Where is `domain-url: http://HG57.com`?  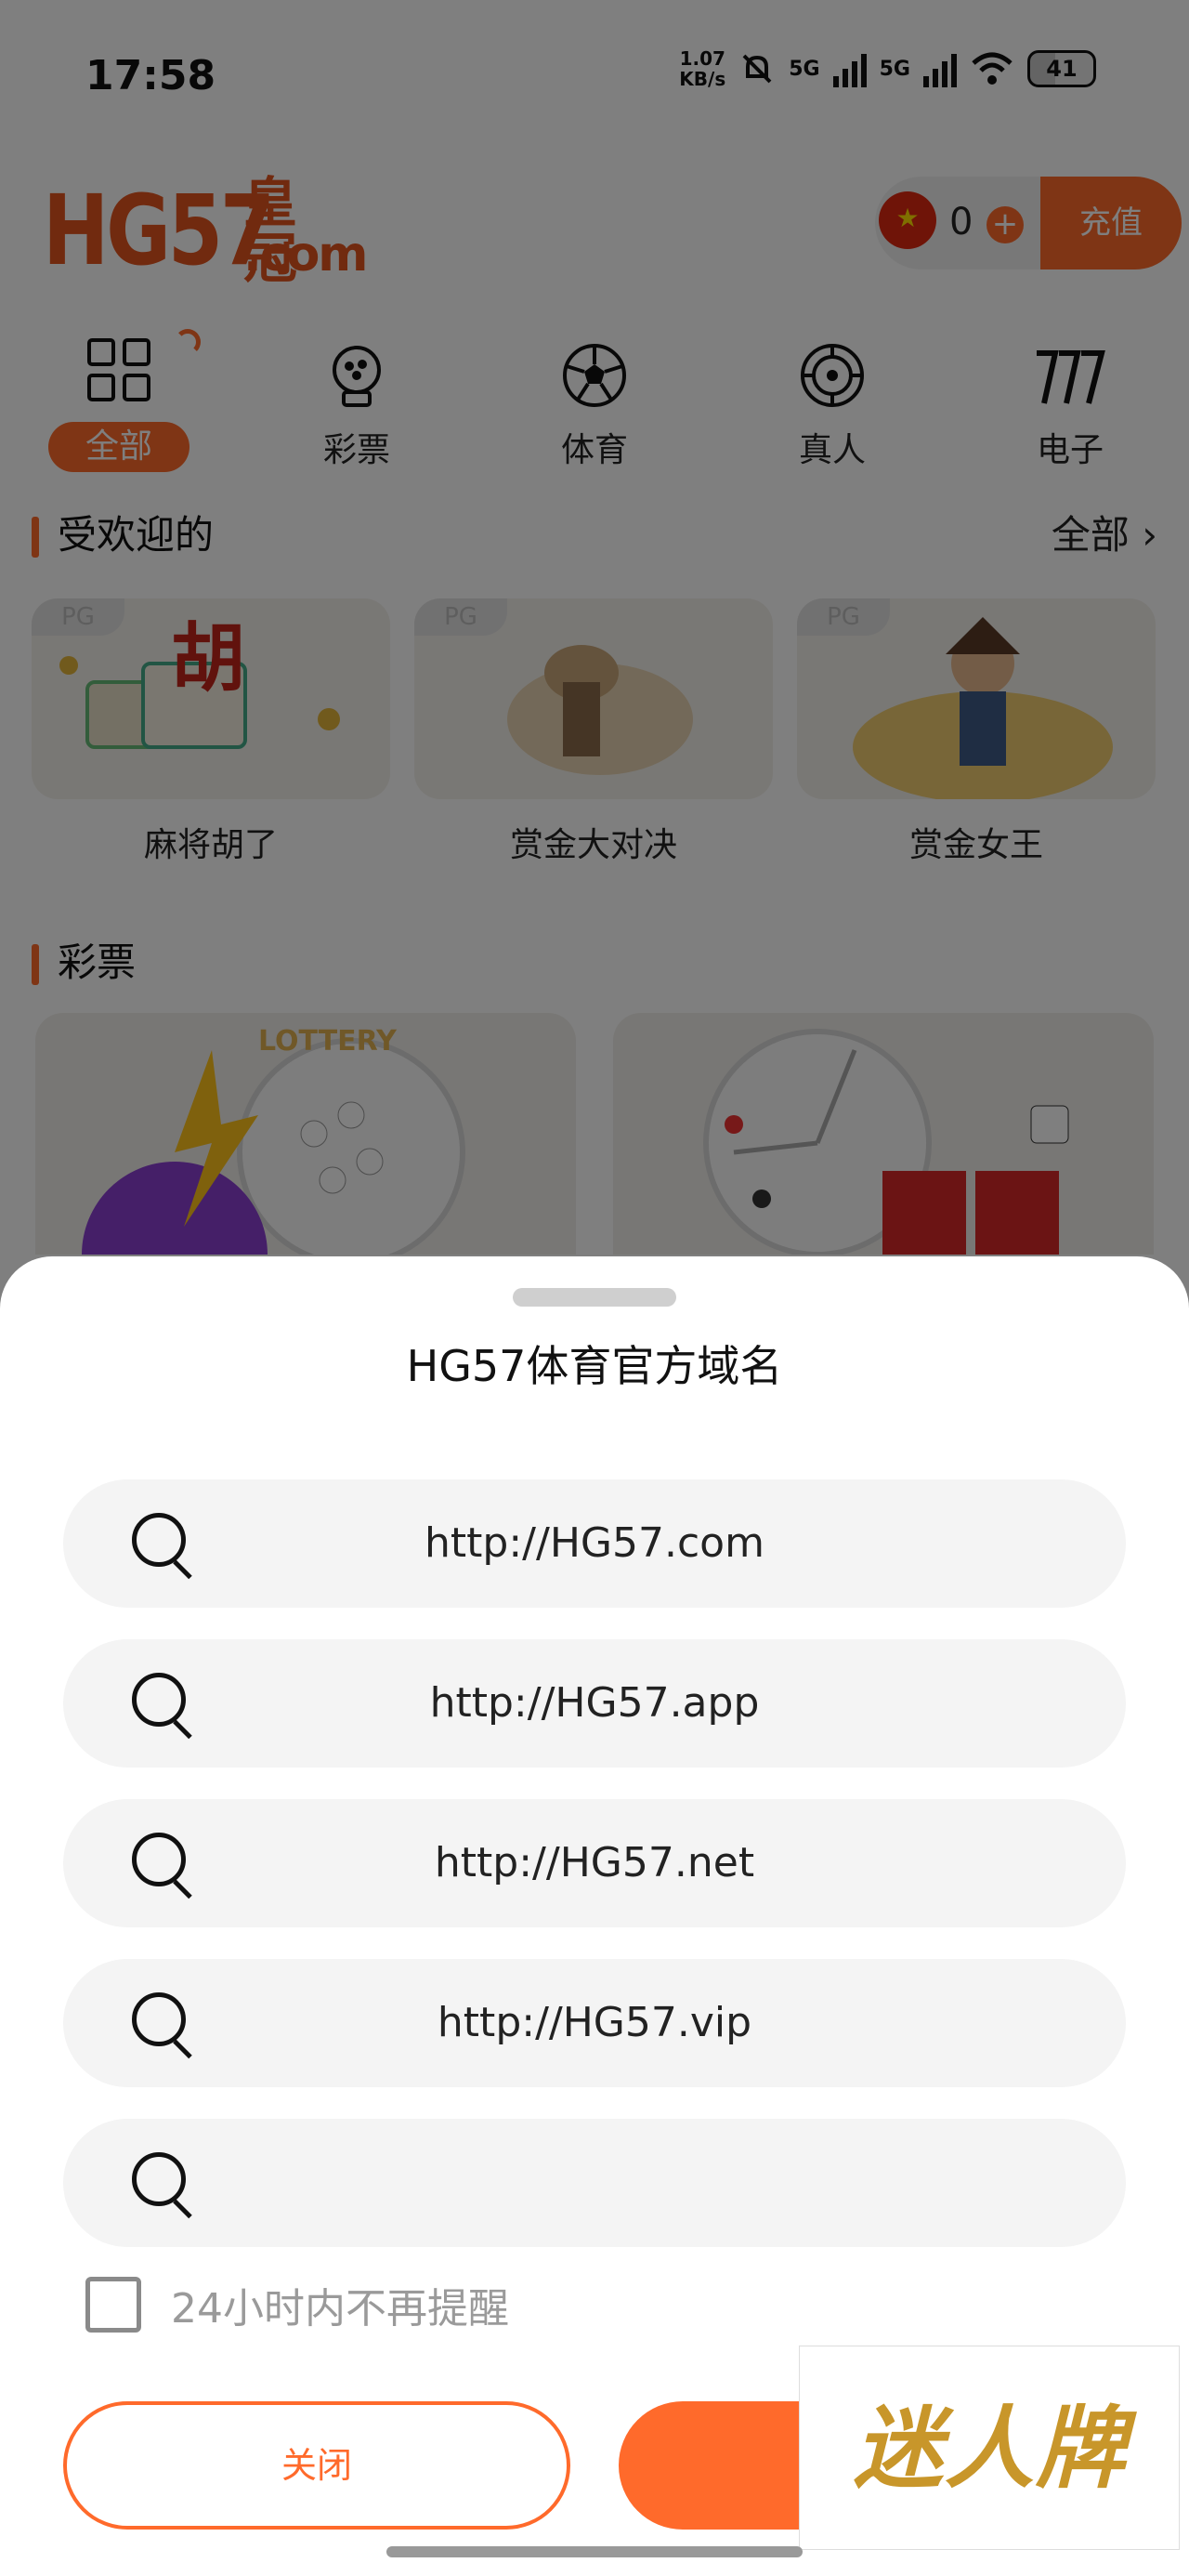 domain-url: http://HG57.com is located at coordinates (594, 1543).